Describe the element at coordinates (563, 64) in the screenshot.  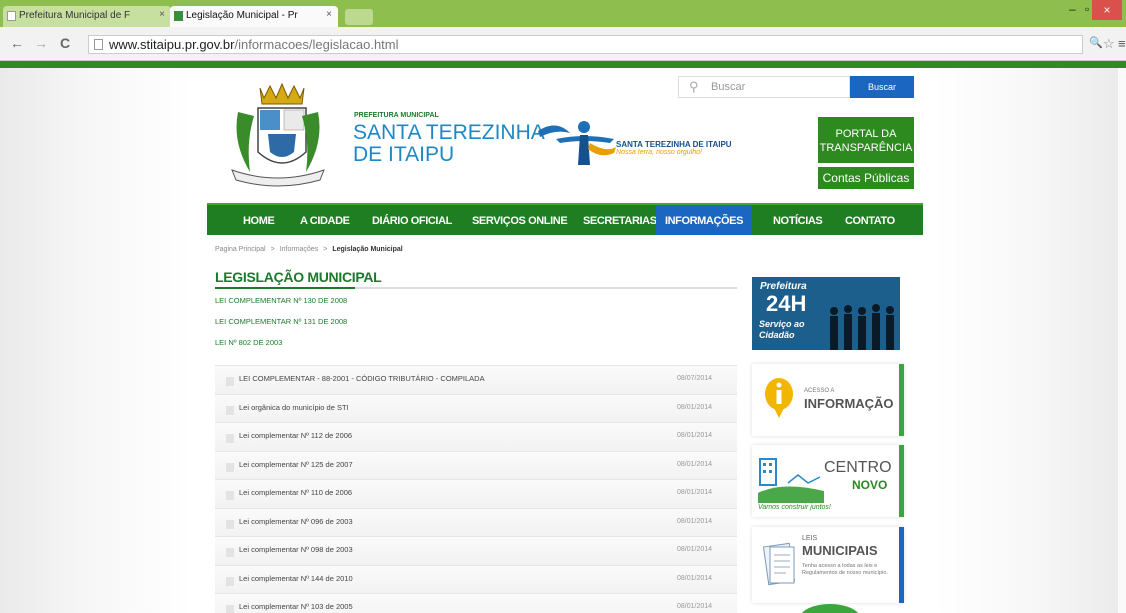
I see `page-top-bar` at that location.